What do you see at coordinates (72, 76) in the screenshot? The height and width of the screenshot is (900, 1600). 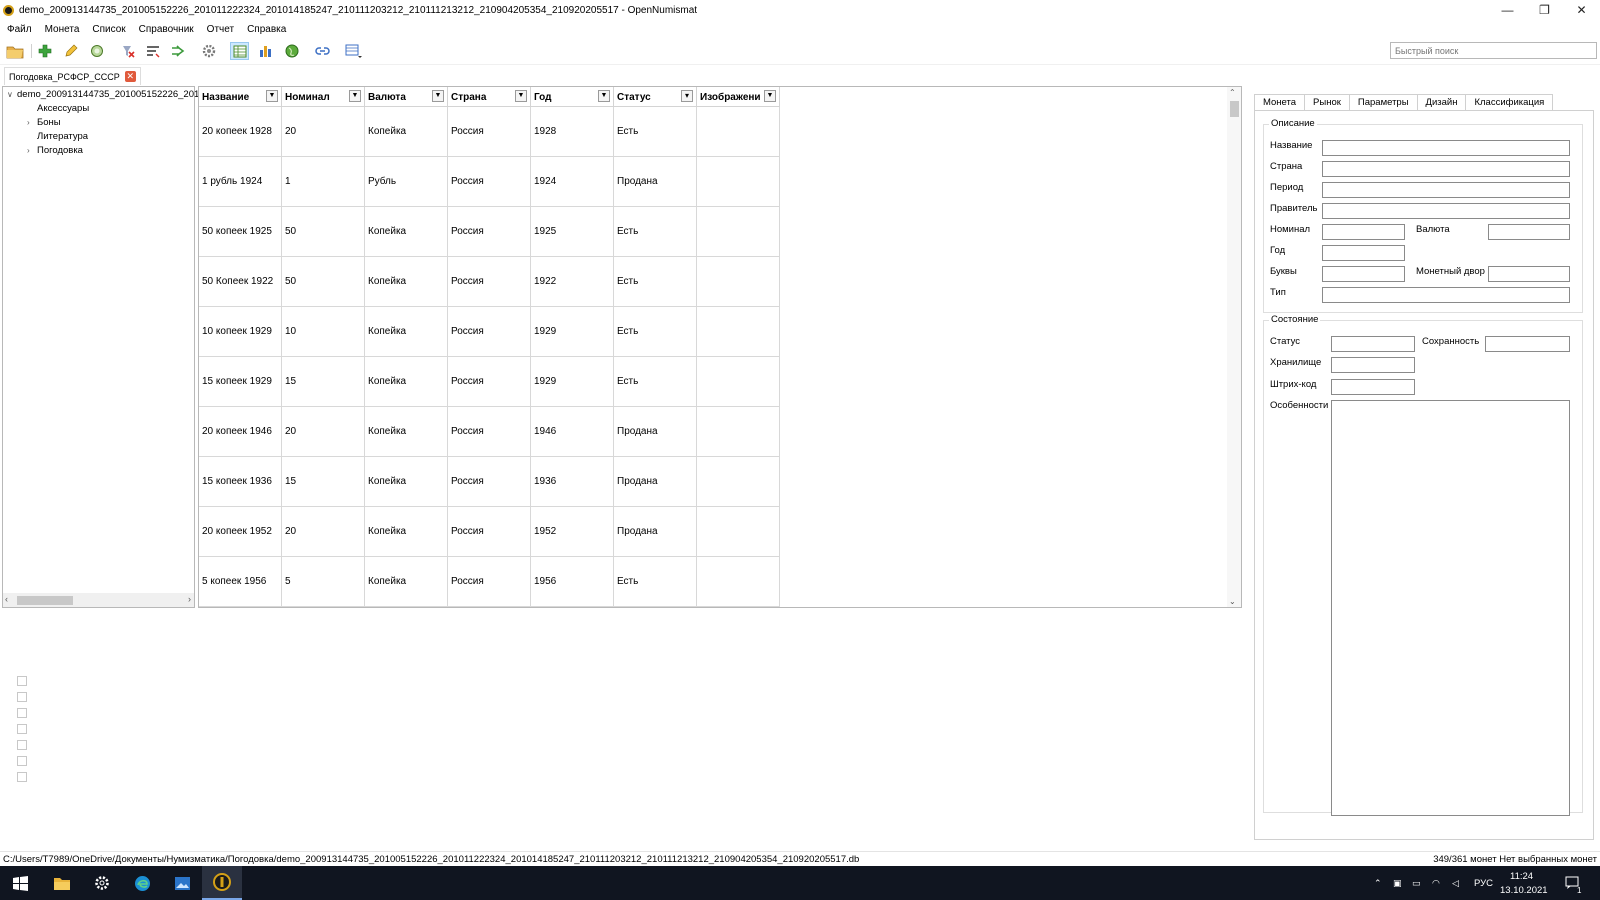 I see `tab-pogodovka: Погодовка_РСФСР_СССР ✕` at bounding box center [72, 76].